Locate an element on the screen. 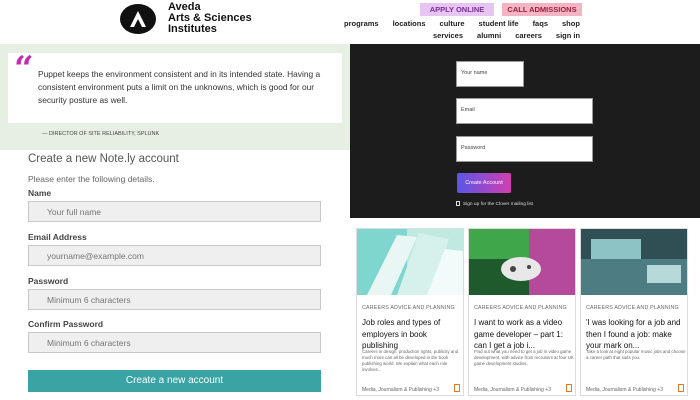 This screenshot has width=700, height=400. nav-alumni: alumni is located at coordinates (489, 35).